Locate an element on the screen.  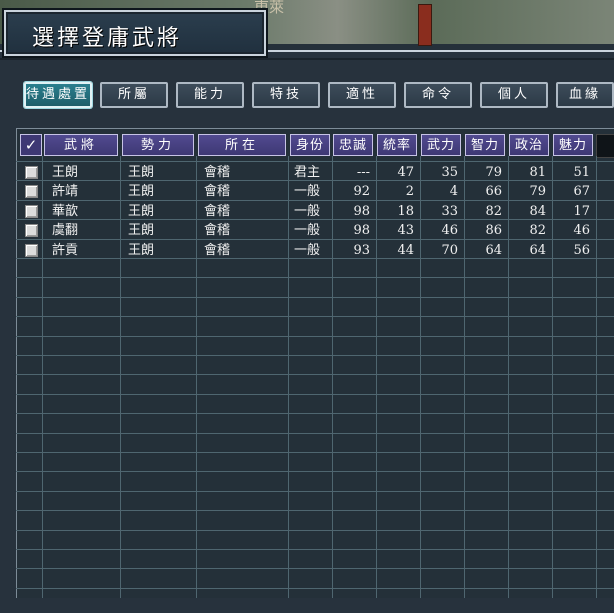
cell-leadership: 47 is located at coordinates (405, 172).